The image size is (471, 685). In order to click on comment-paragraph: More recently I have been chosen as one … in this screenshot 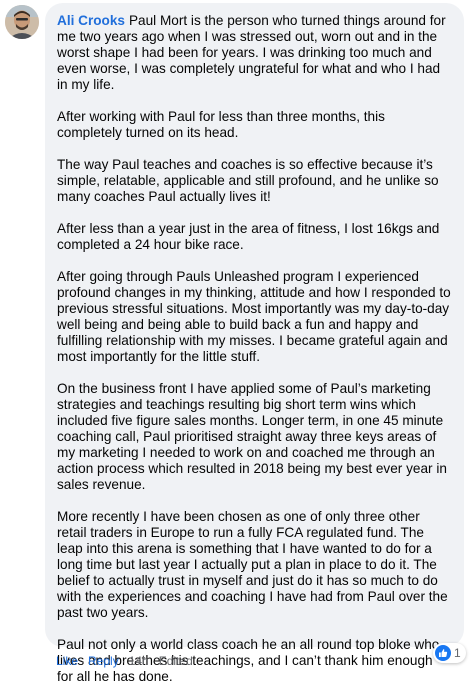, I will do `click(252, 564)`.